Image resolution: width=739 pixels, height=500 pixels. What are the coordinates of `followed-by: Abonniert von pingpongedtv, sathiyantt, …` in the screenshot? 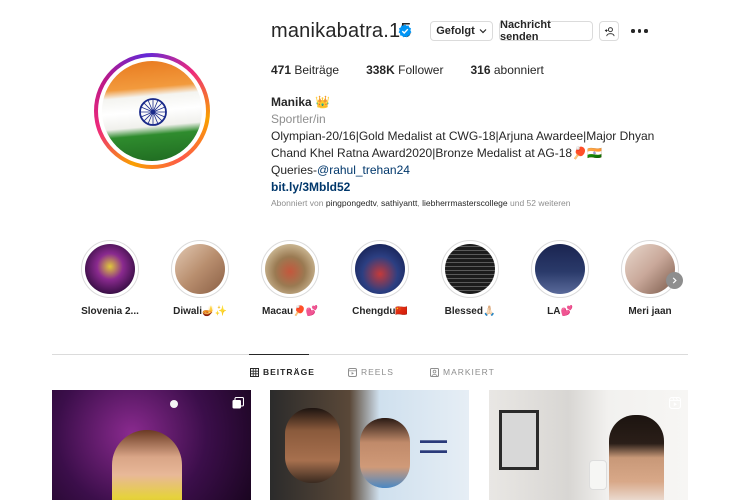 It's located at (421, 203).